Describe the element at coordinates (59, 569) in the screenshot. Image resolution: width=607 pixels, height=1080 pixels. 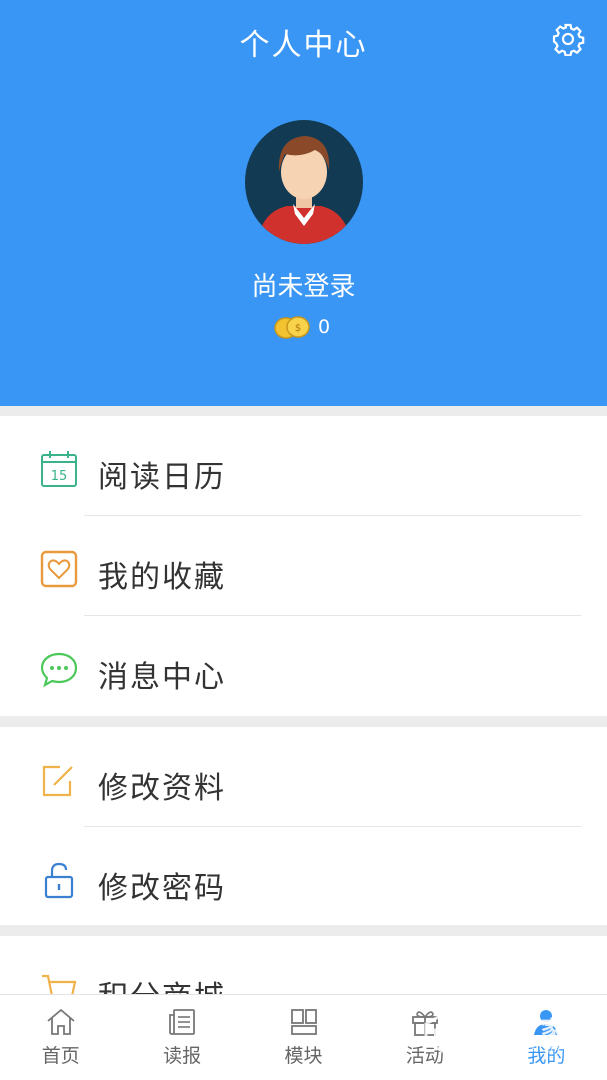
I see `heart-icon` at that location.